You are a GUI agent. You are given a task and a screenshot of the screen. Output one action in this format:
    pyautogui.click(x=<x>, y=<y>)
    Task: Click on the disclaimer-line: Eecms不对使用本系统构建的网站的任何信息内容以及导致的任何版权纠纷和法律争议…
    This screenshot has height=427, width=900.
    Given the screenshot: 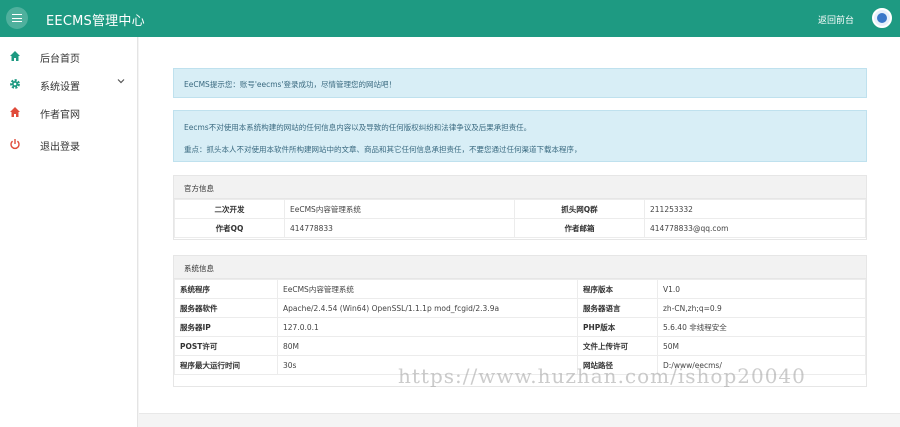 What is the action you would take?
    pyautogui.click(x=358, y=127)
    